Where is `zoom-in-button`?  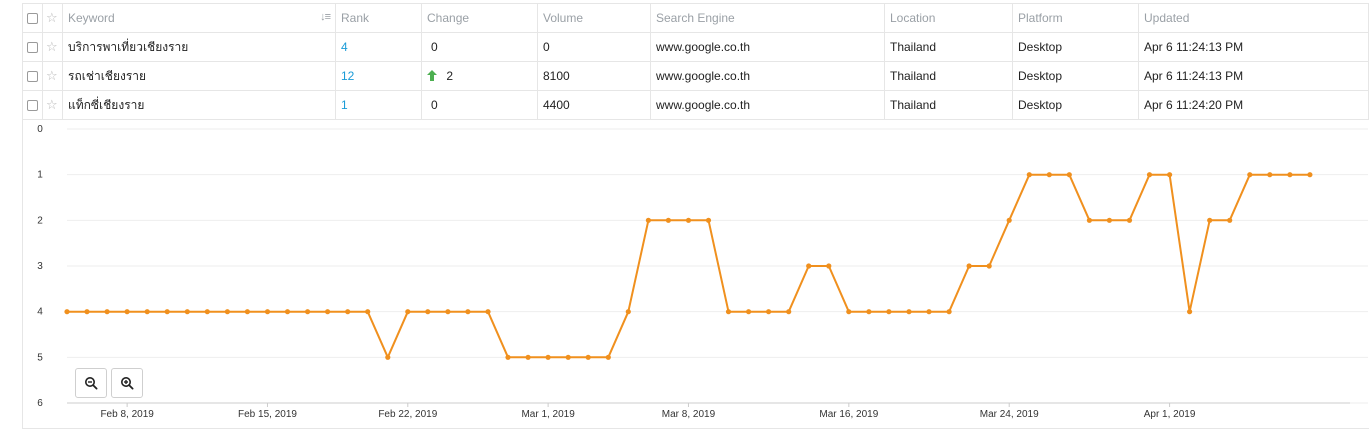
zoom-in-button is located at coordinates (127, 383).